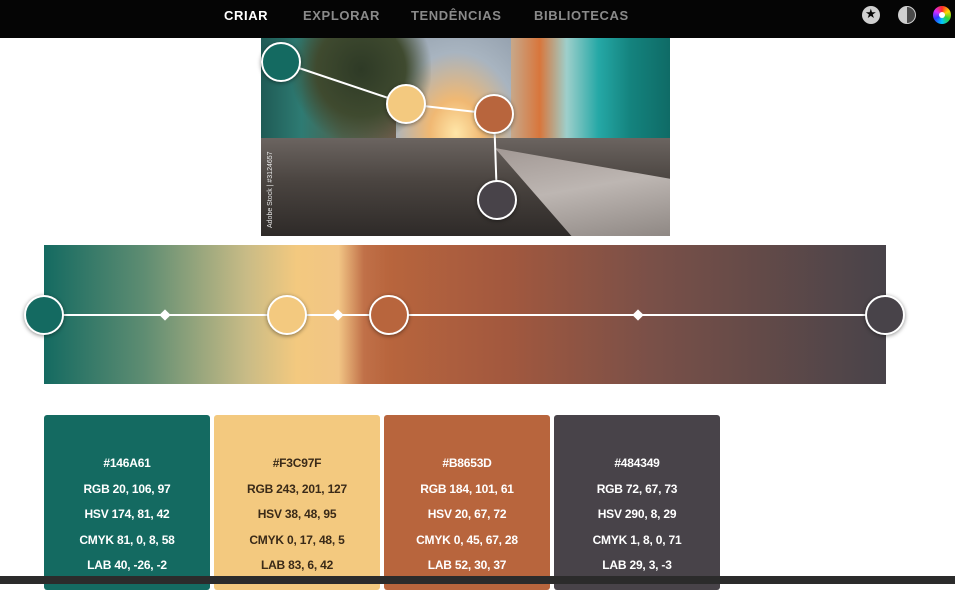  What do you see at coordinates (297, 539) in the screenshot?
I see `swatch-cmyk: CMYK 0, 17, 48, 5` at bounding box center [297, 539].